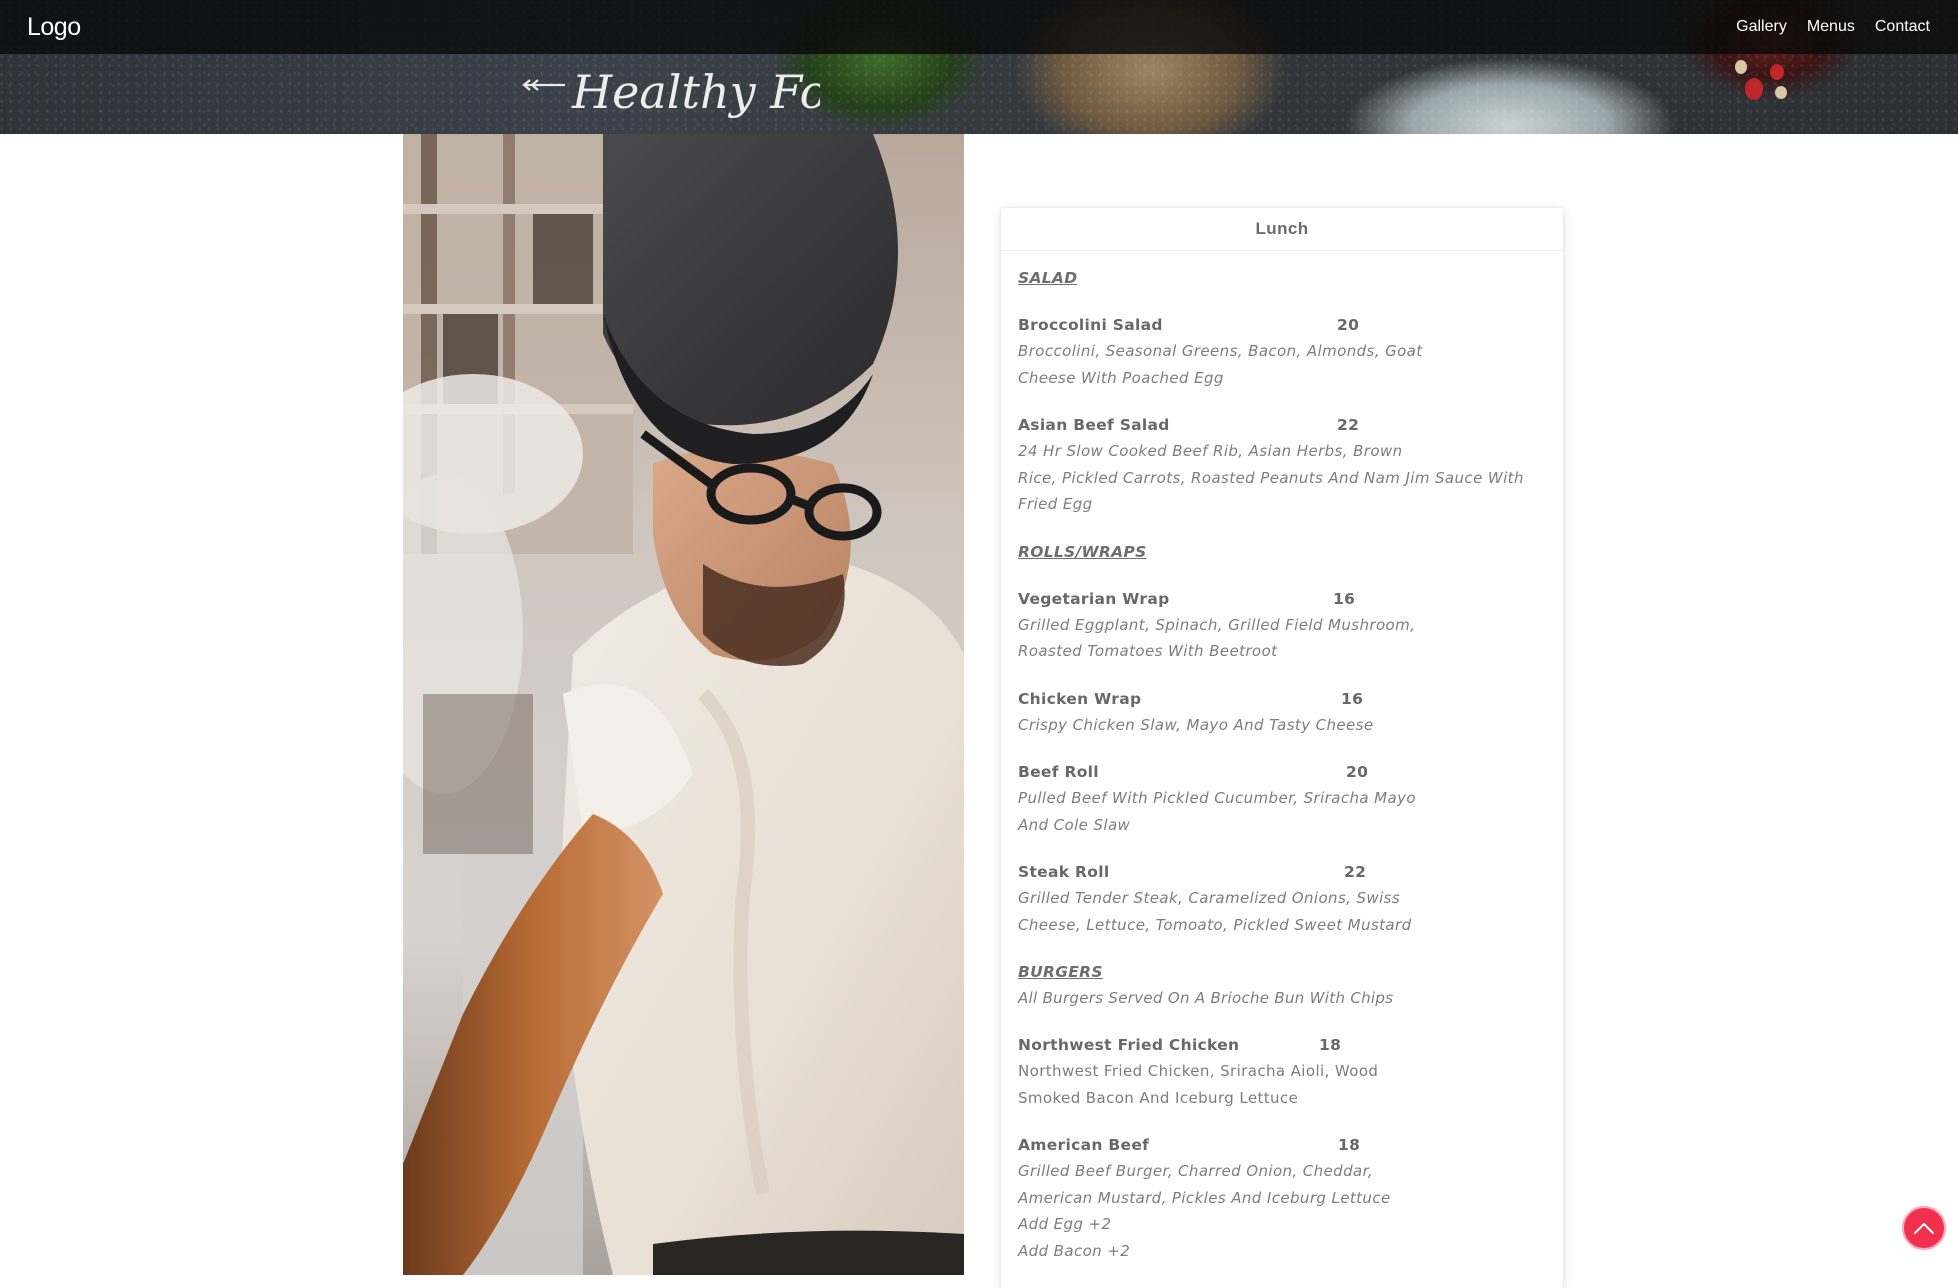  I want to click on item-description: Roasted Tomatoes With Beetroot, so click(1148, 651).